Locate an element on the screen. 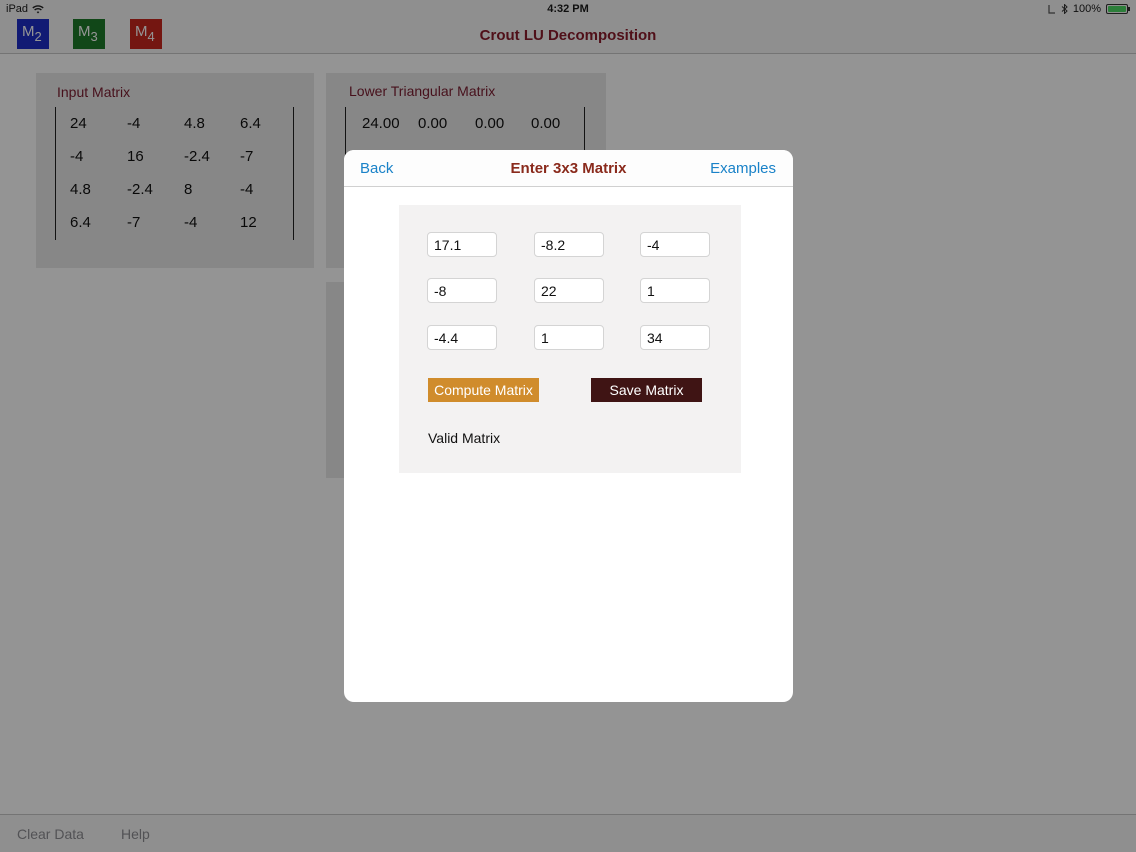  modal-header: Back Enter 3x3 Matrix Examples is located at coordinates (568, 168).